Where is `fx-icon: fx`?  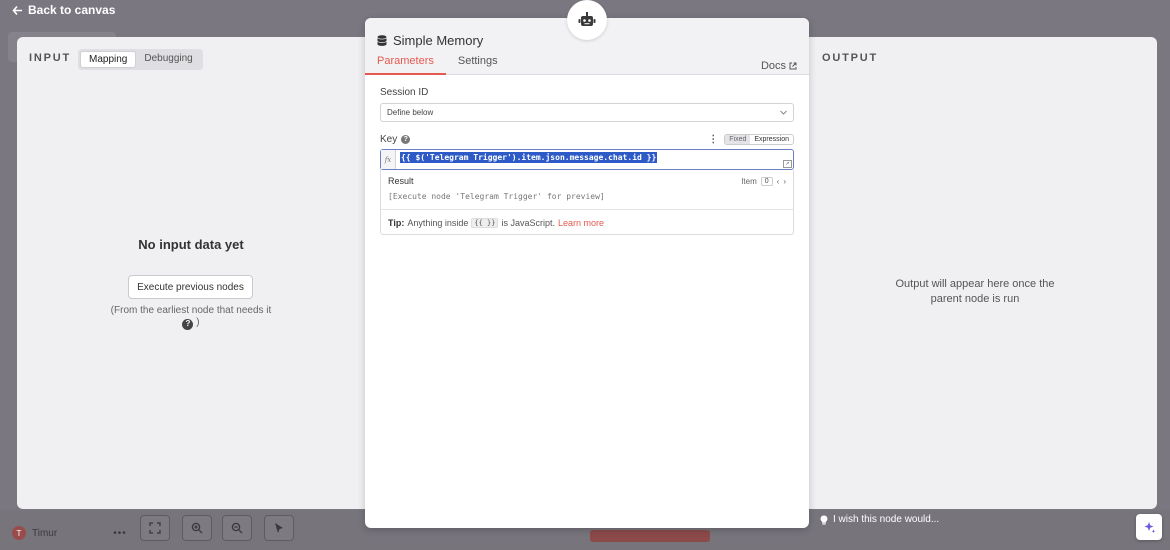
fx-icon: fx is located at coordinates (388, 159).